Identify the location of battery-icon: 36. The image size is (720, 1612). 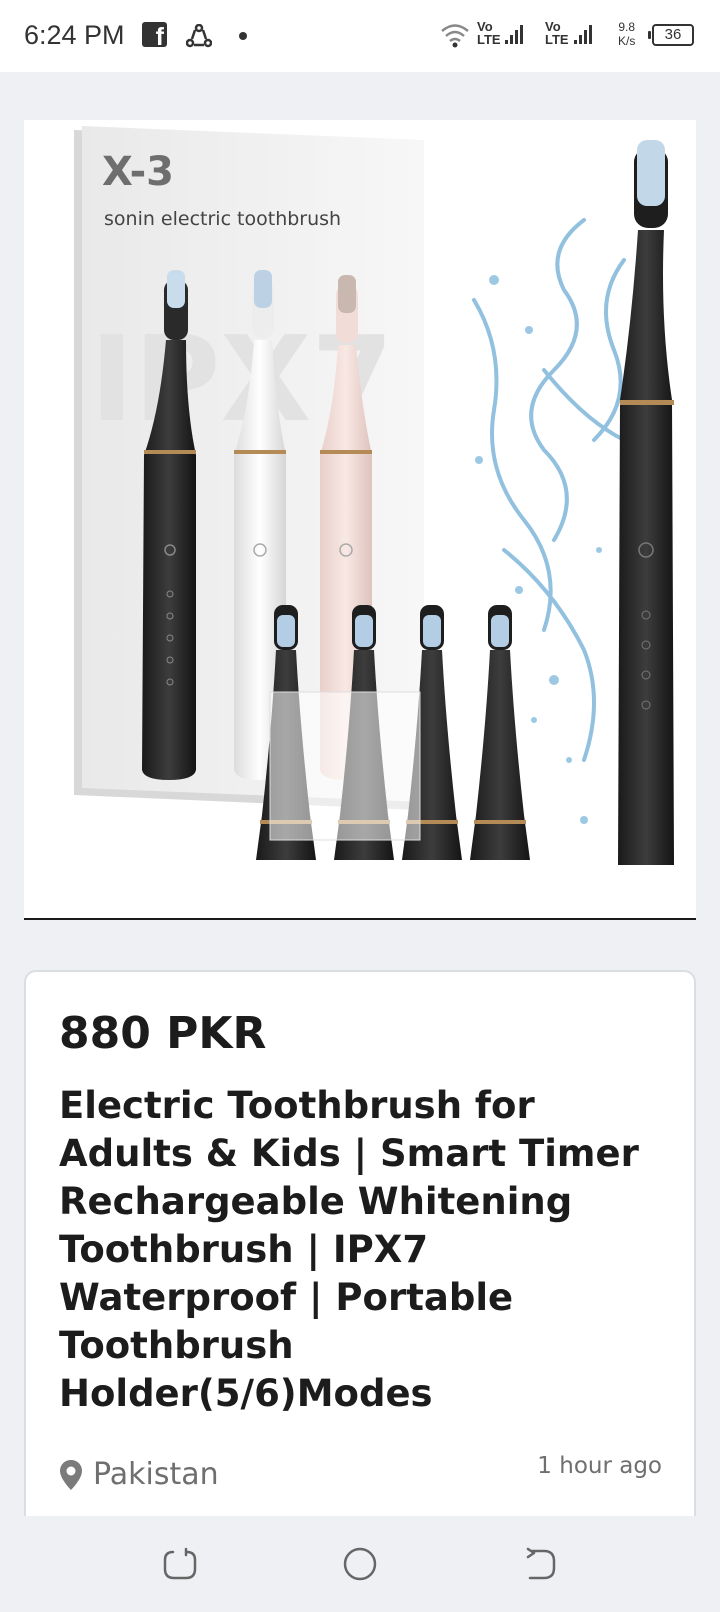
(671, 35).